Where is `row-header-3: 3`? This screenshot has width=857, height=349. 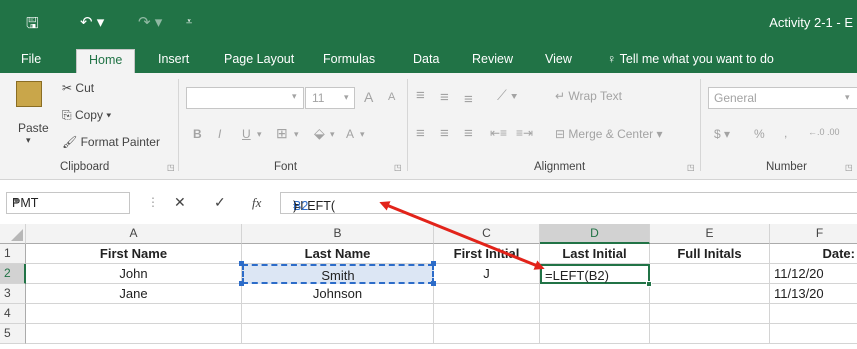 row-header-3: 3 is located at coordinates (13, 294).